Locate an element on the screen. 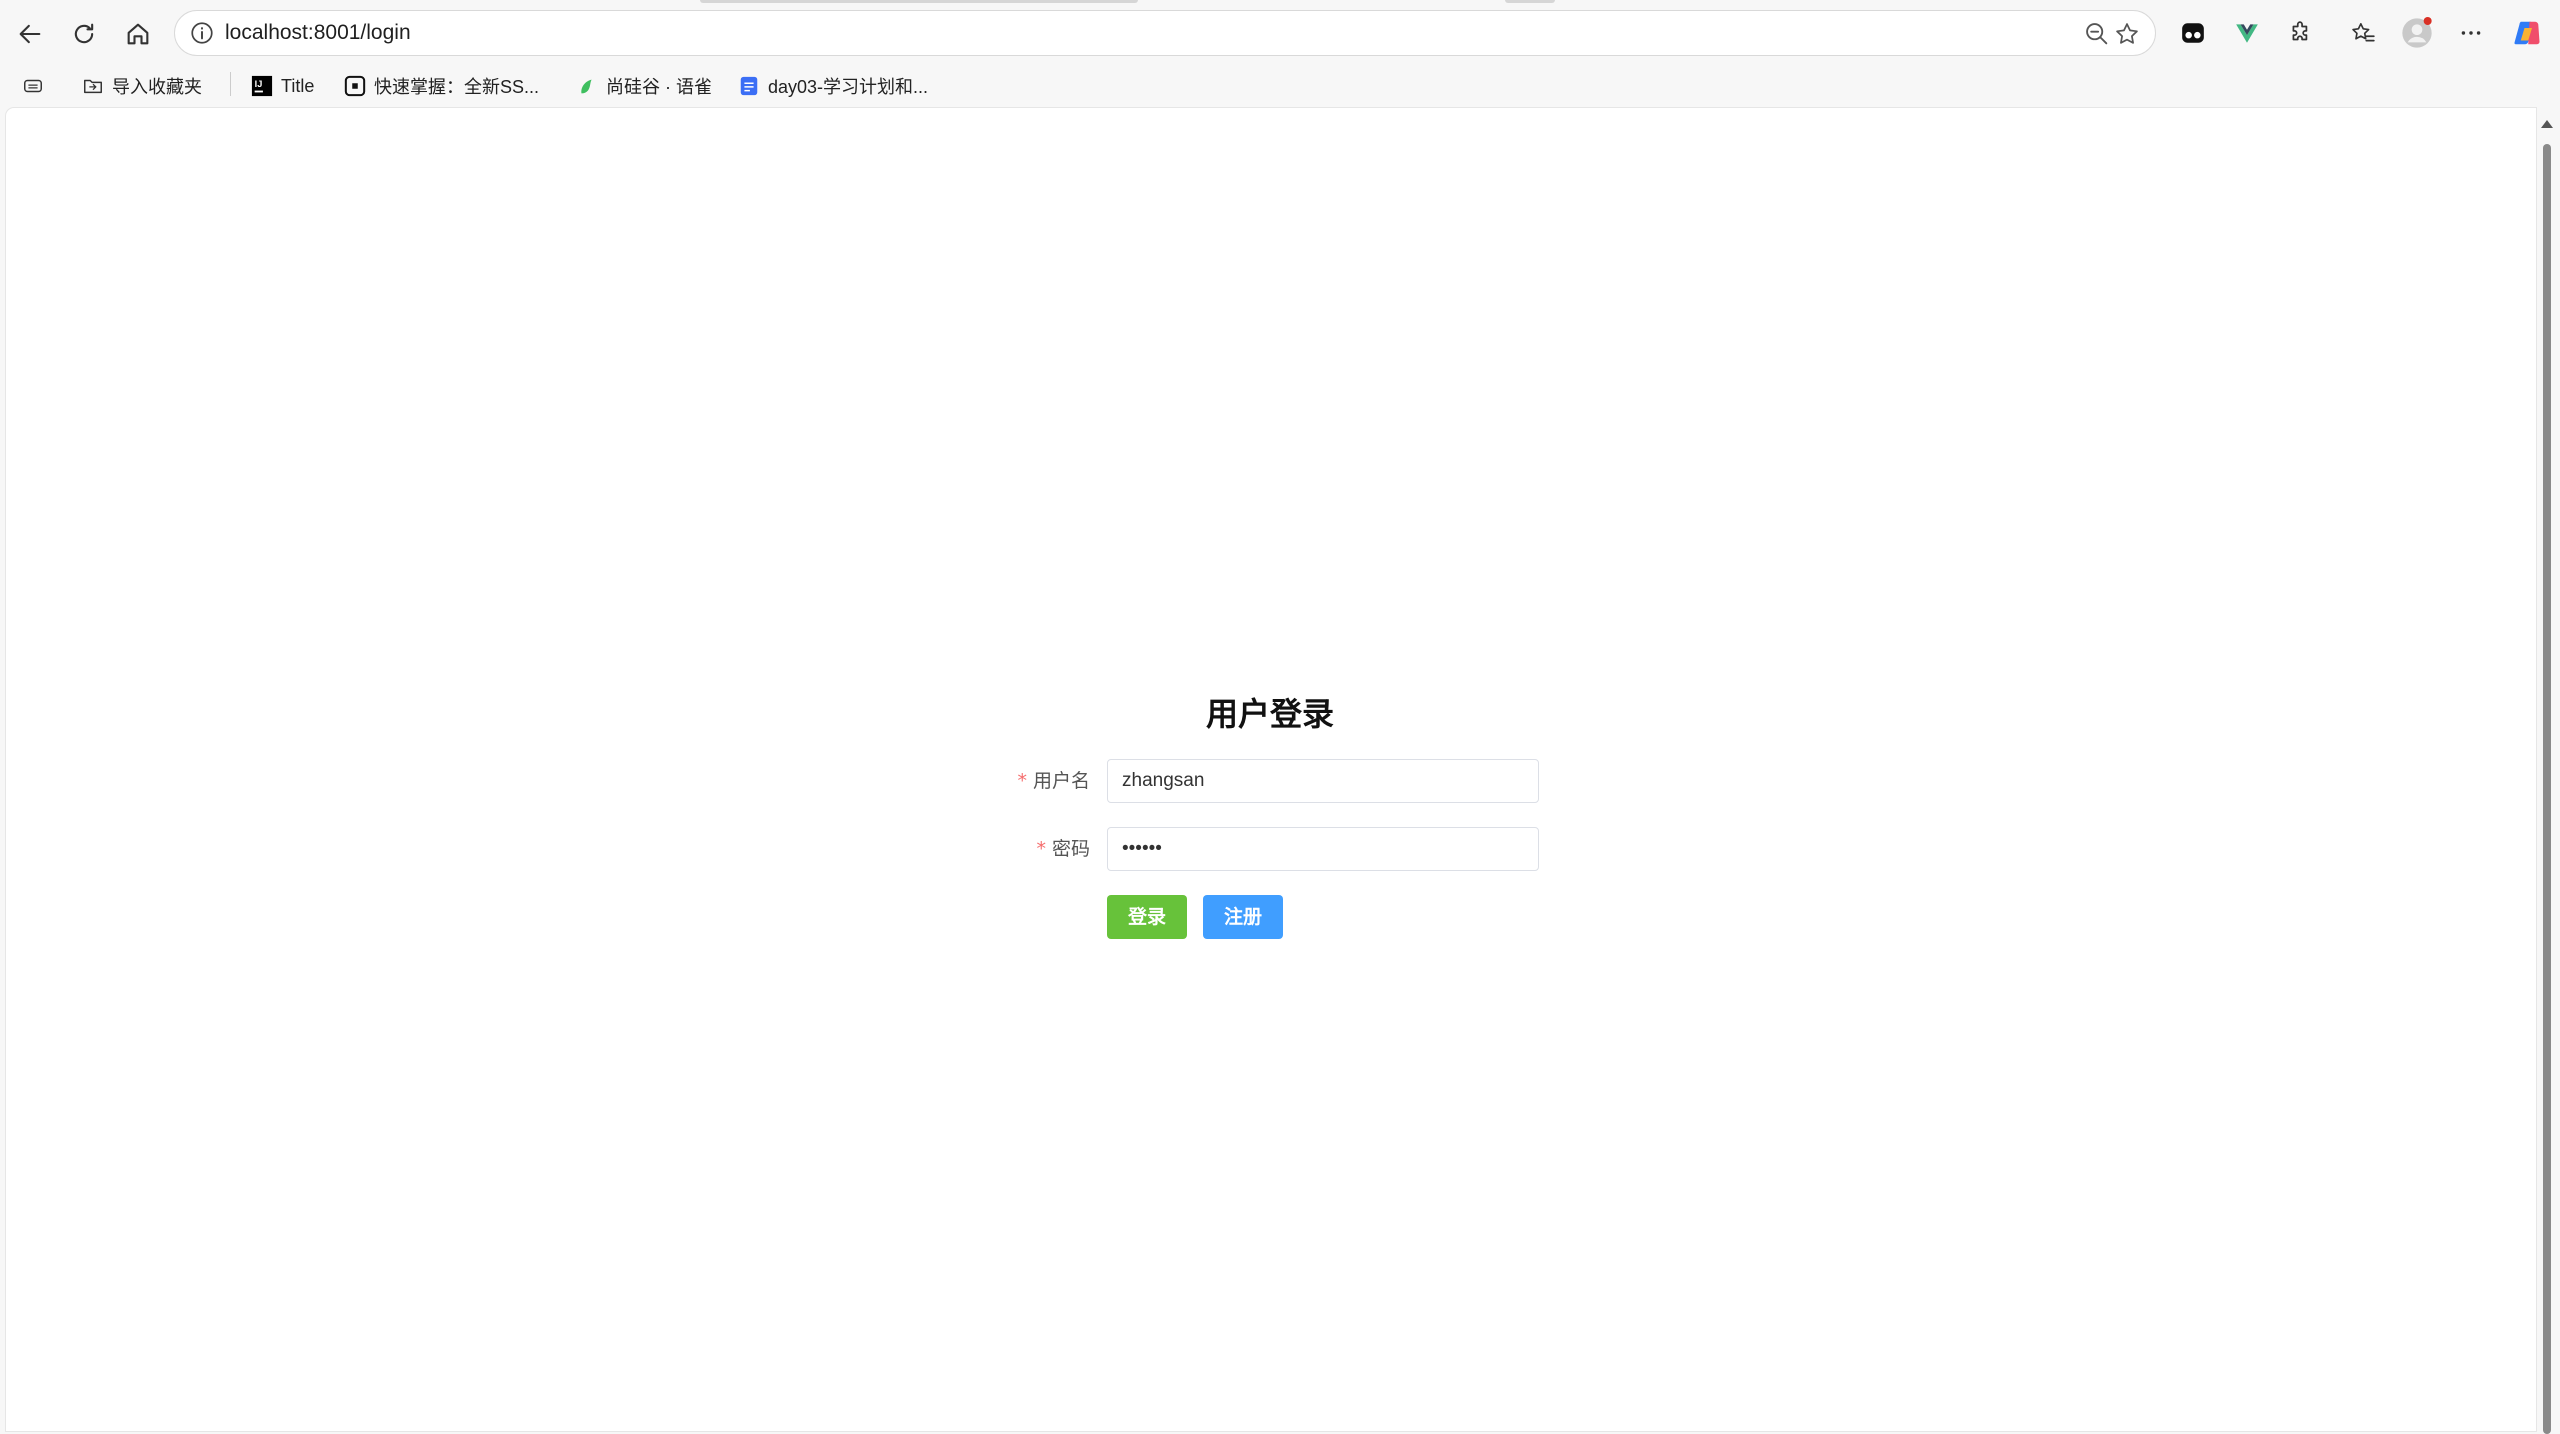 The width and height of the screenshot is (2560, 1434). back-arrow-icon is located at coordinates (30, 34).